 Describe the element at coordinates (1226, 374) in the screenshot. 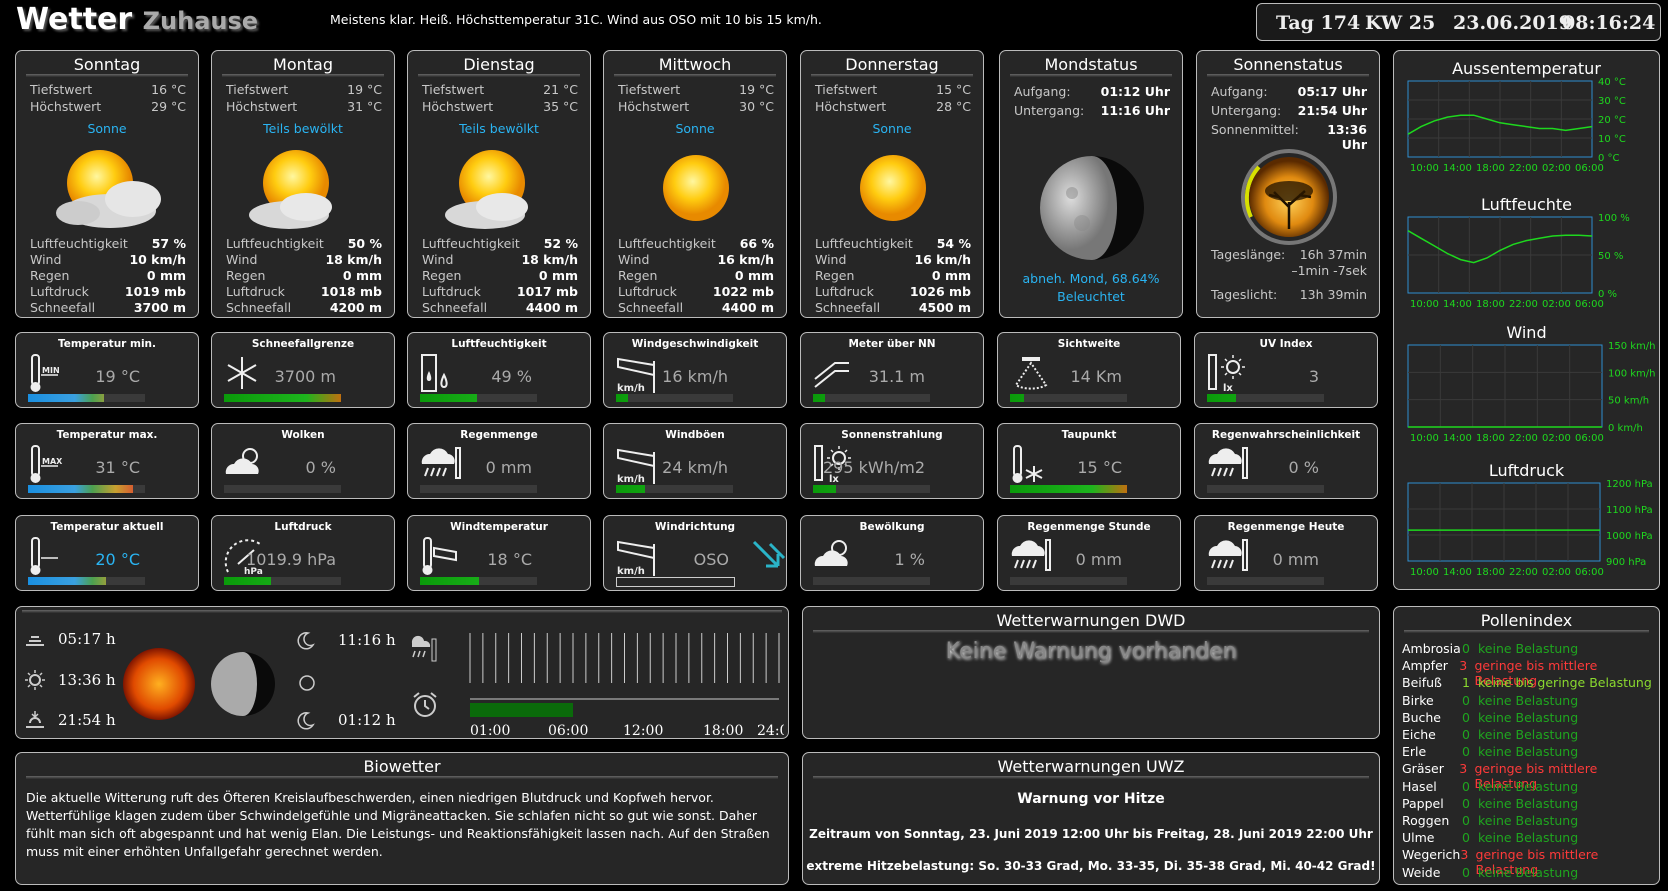

I see `uv-icon: lx` at that location.